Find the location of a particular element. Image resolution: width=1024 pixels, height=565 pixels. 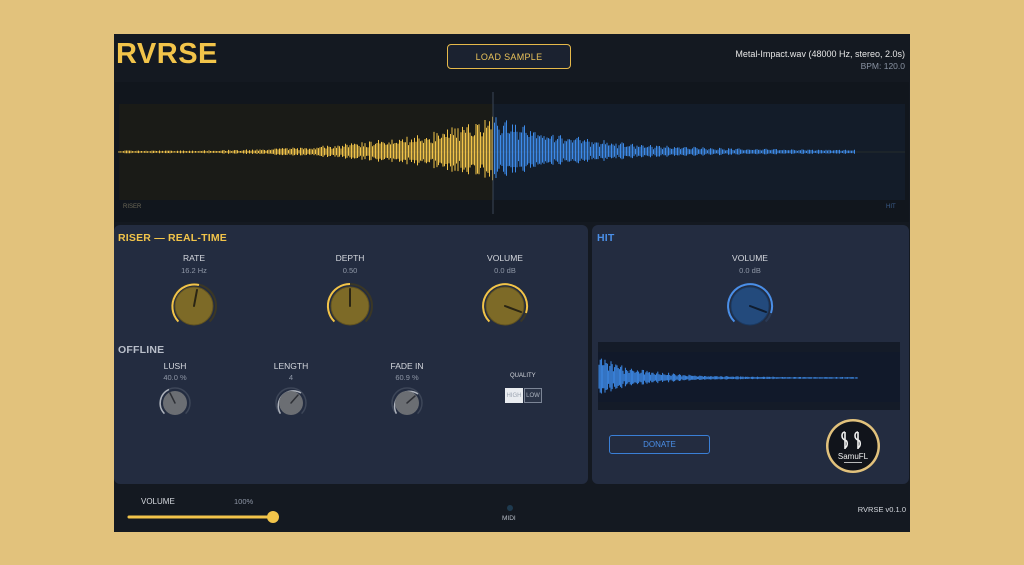

lush-knob is located at coordinates (175, 403).